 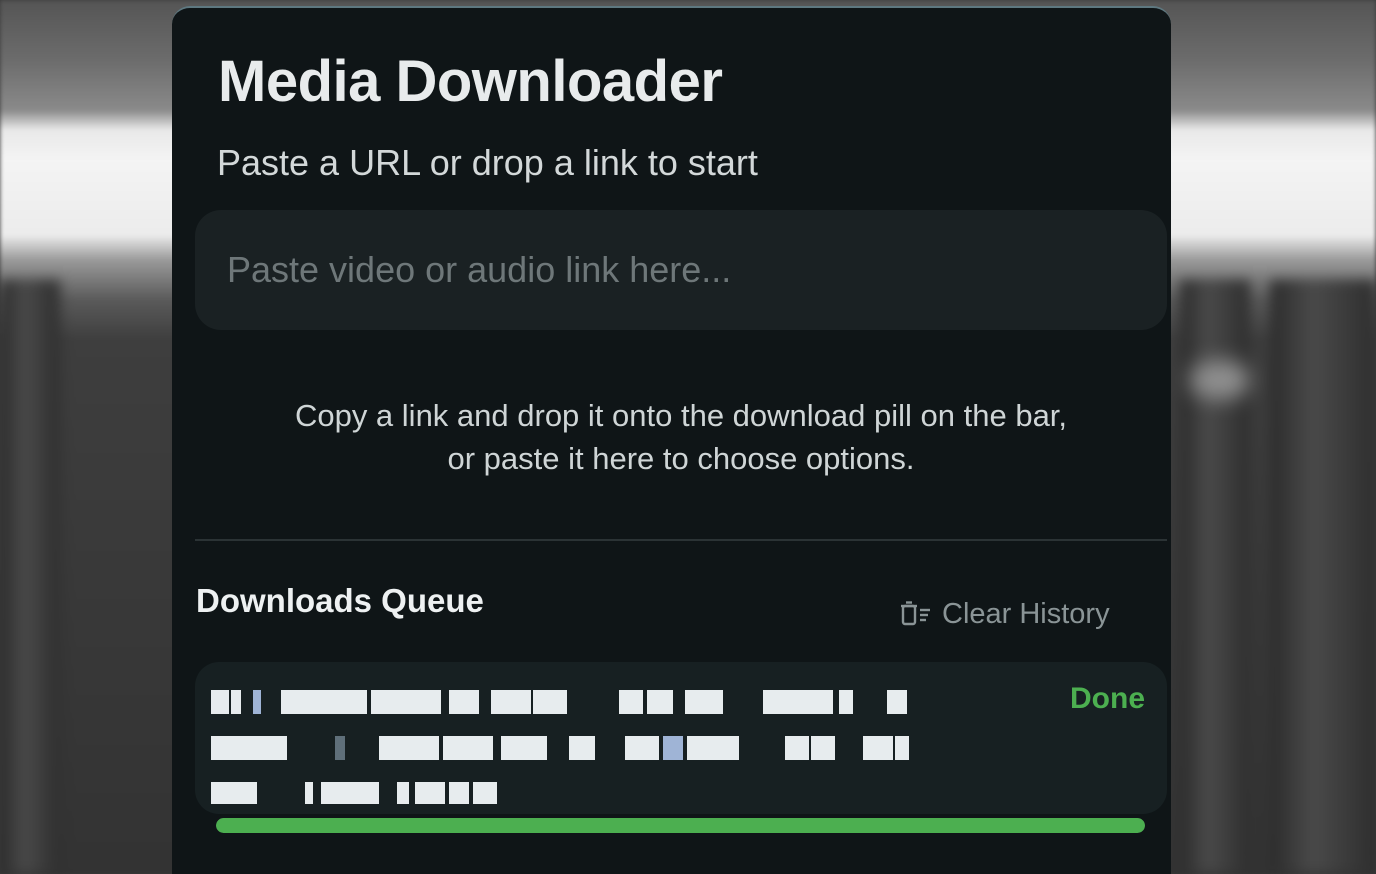 I want to click on page-title: Media Downloader, so click(x=470, y=81).